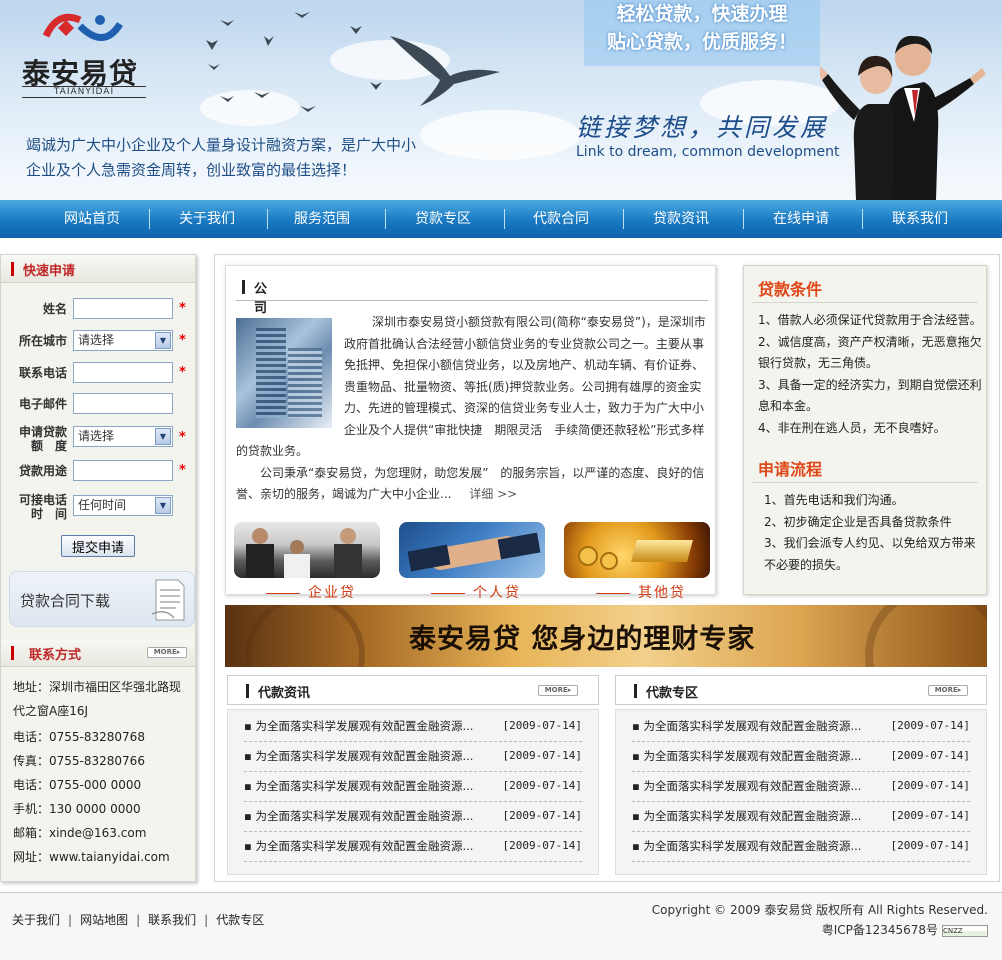 The height and width of the screenshot is (960, 1002). I want to click on nav-contract: 代款合同, so click(561, 219).